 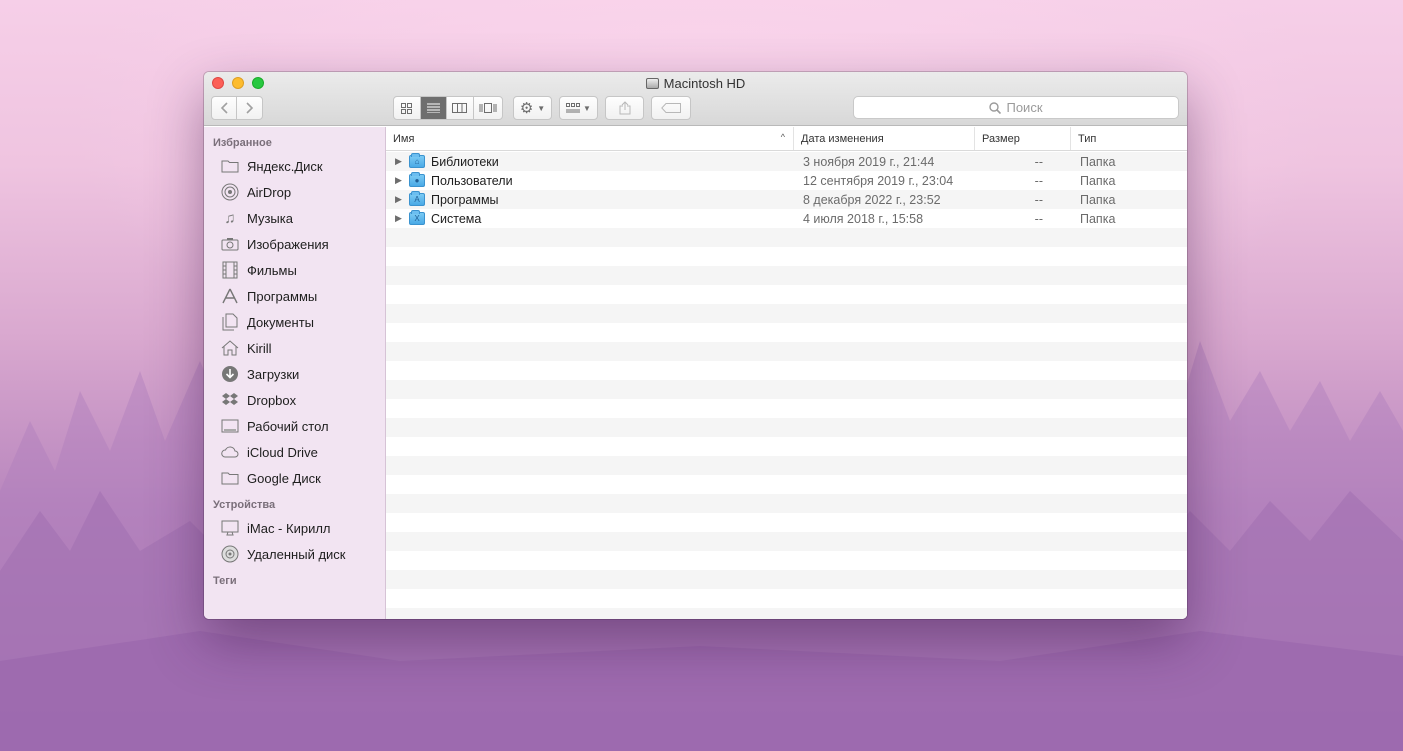 I want to click on system-folder-icon: X, so click(x=417, y=217).